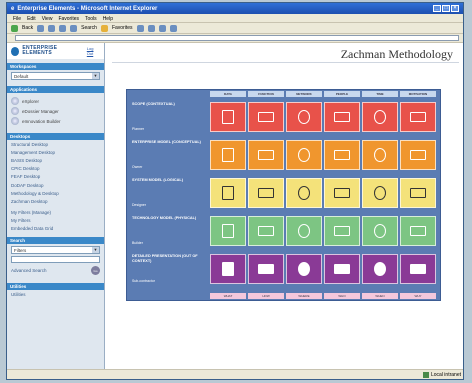 This screenshot has height=383, width=472. I want to click on utilities-header: Utilities, so click(55, 287).